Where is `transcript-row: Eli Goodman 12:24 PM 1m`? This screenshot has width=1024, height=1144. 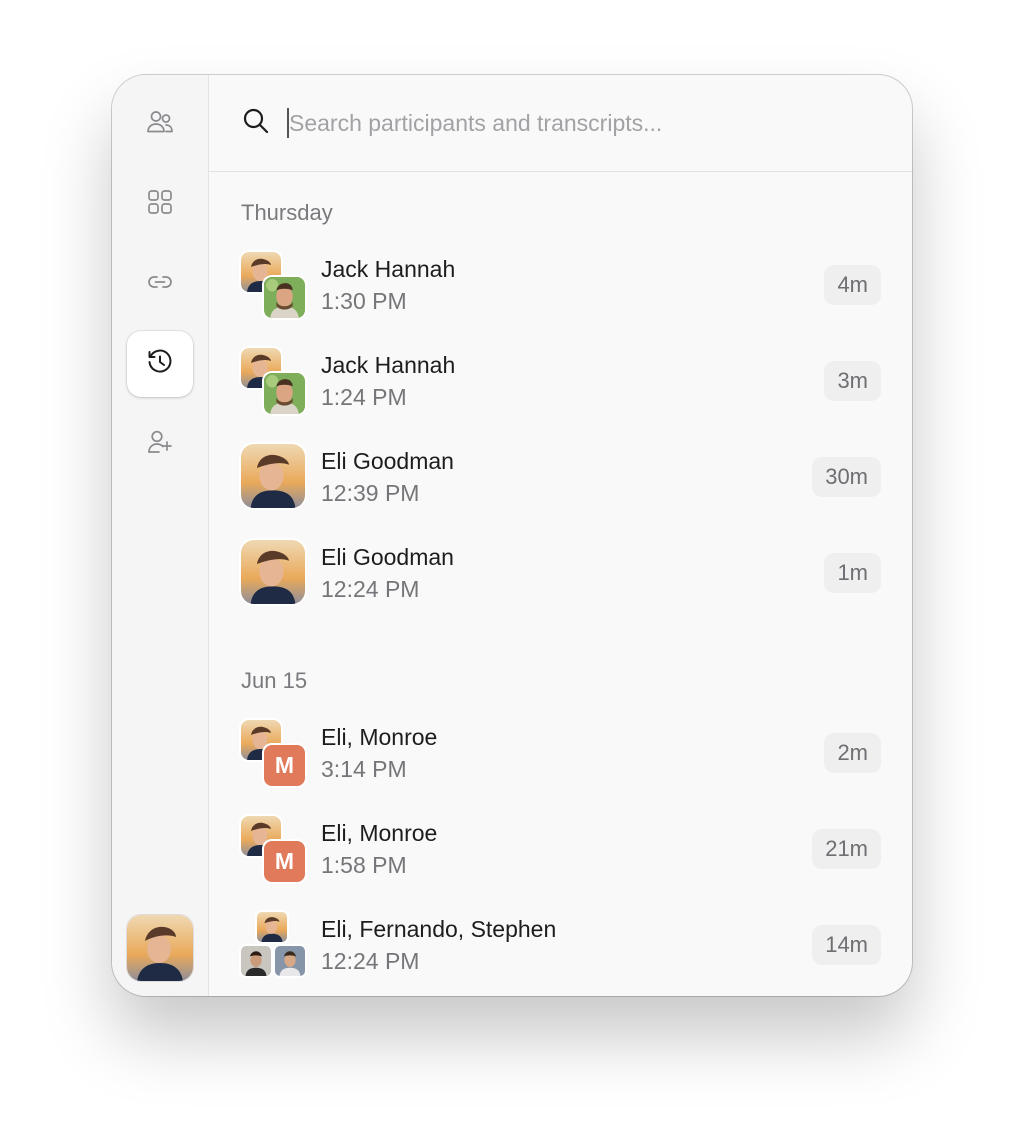 transcript-row: Eli Goodman 12:24 PM 1m is located at coordinates (560, 583).